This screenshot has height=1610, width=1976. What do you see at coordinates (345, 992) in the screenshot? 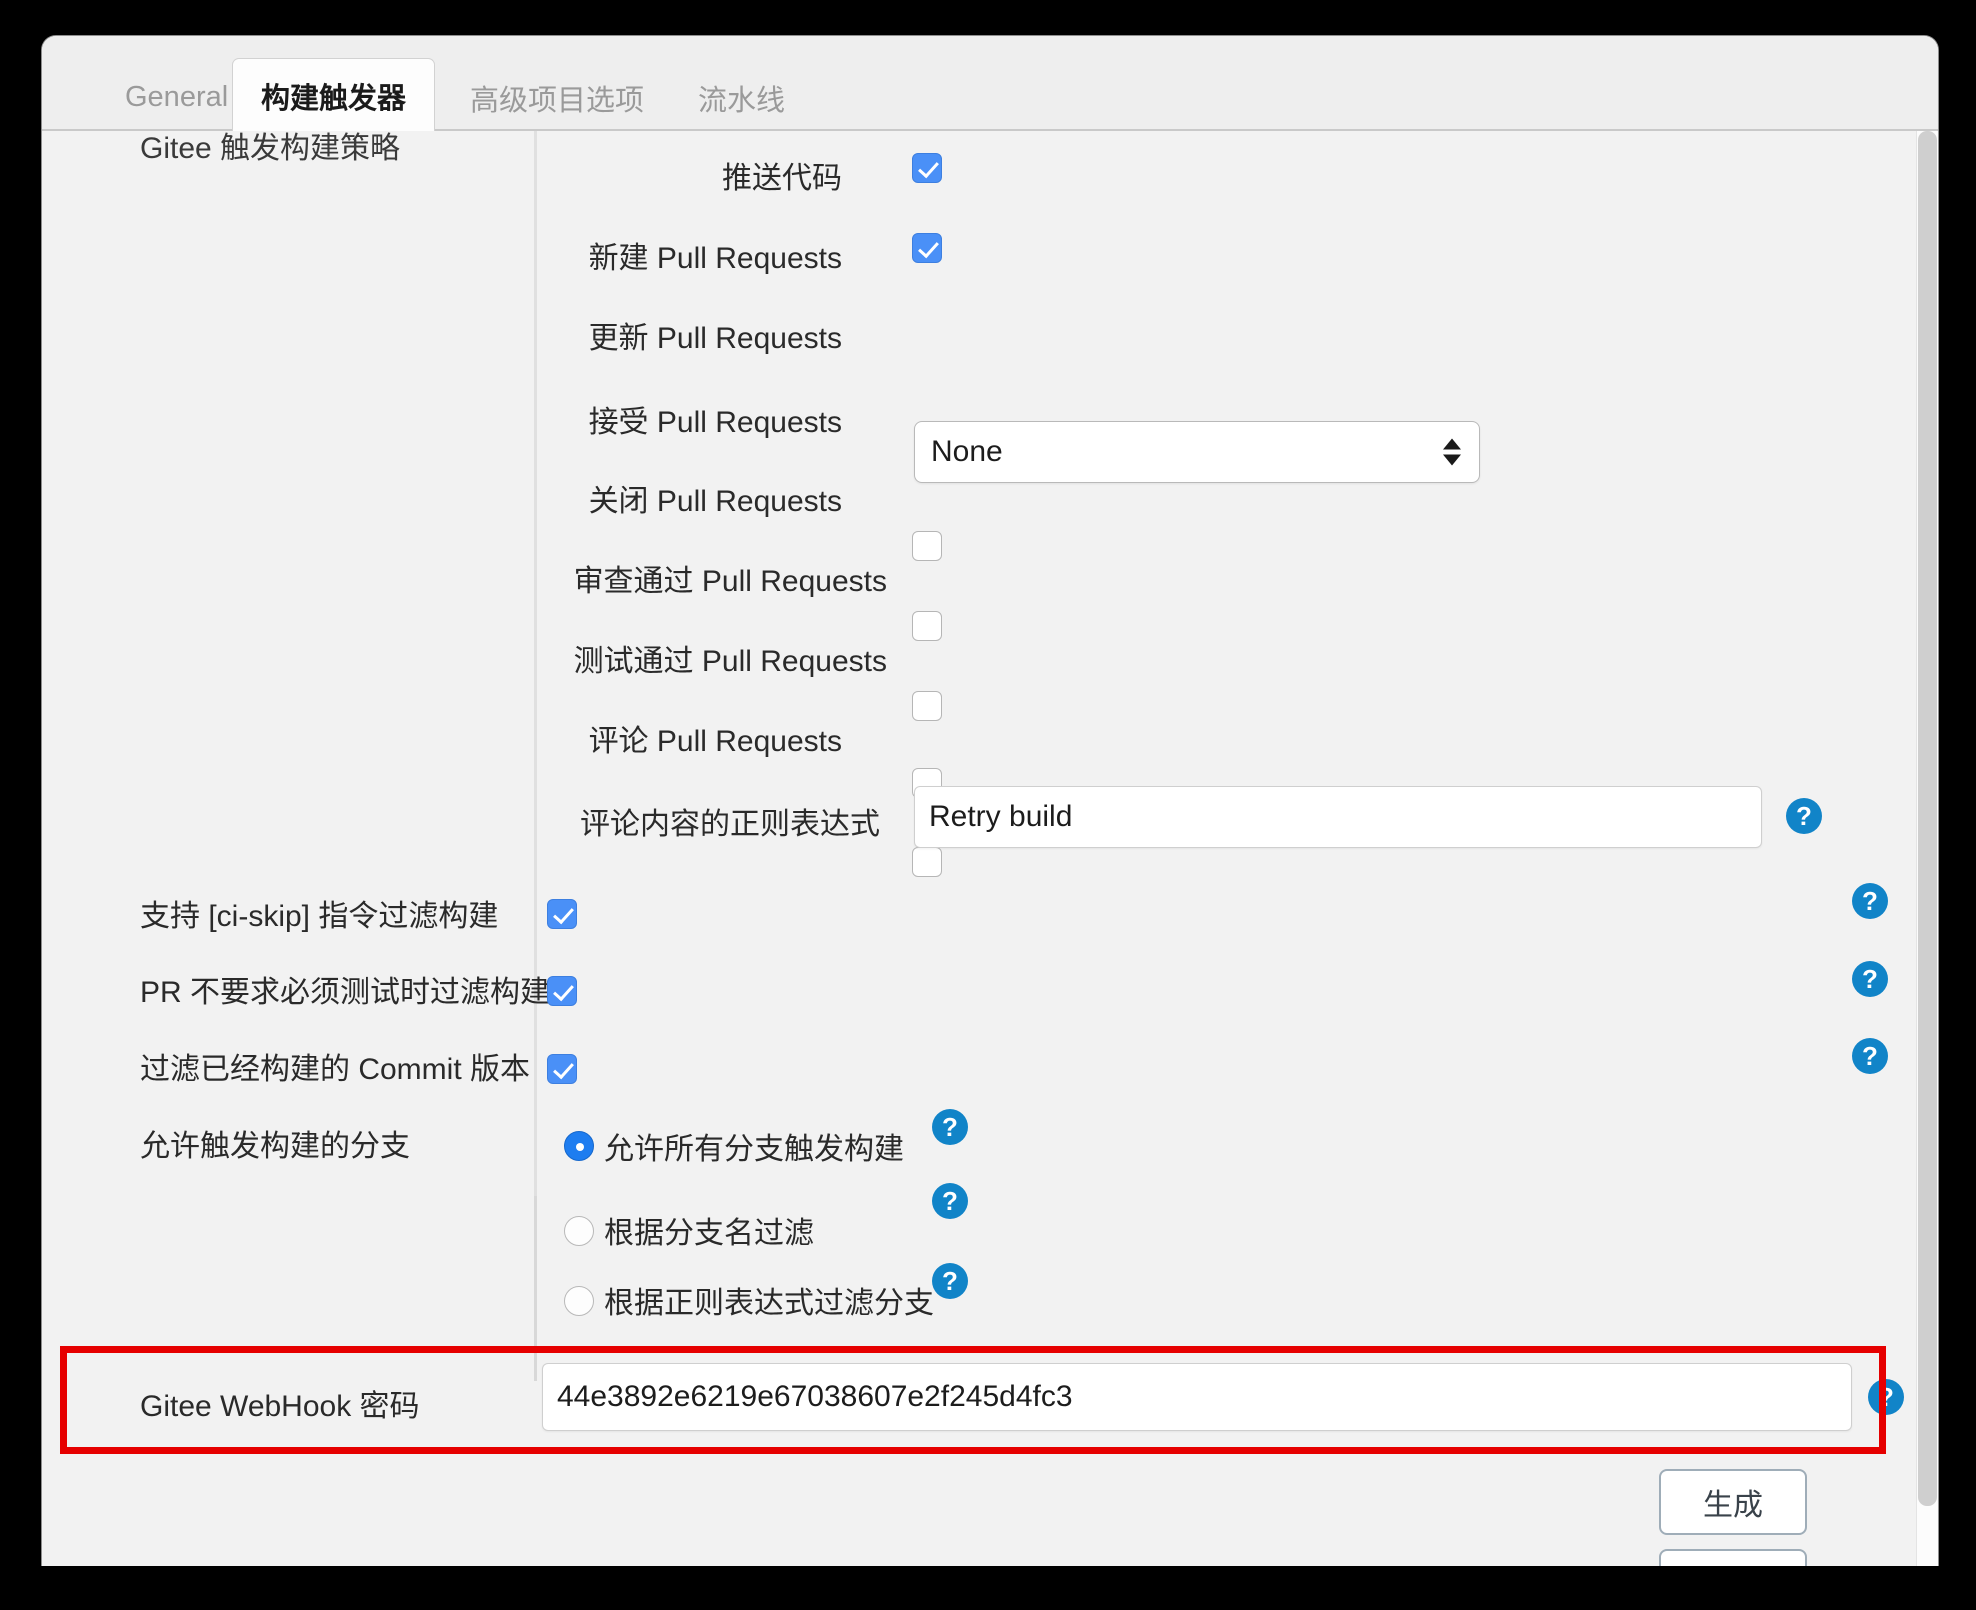
I see `label-pr-no-test-filter: PR 不要求必须测试时过滤构建` at bounding box center [345, 992].